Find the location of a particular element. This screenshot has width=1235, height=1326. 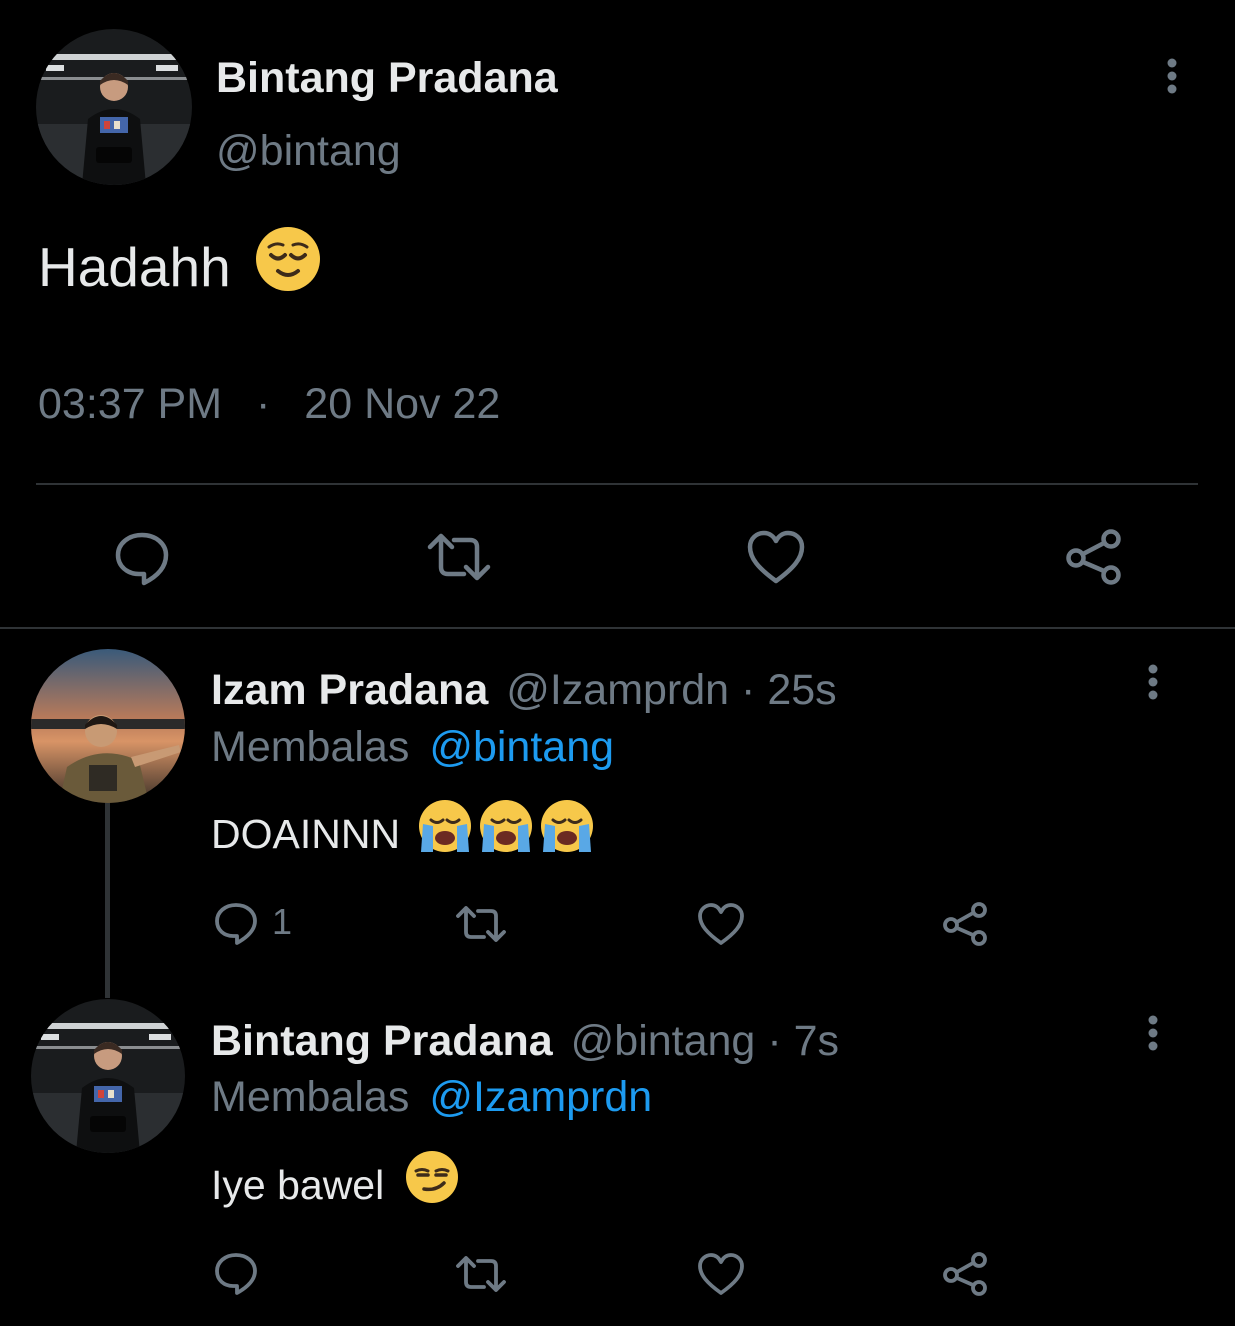

reply-handle: @Izamprdn is located at coordinates (617, 690).